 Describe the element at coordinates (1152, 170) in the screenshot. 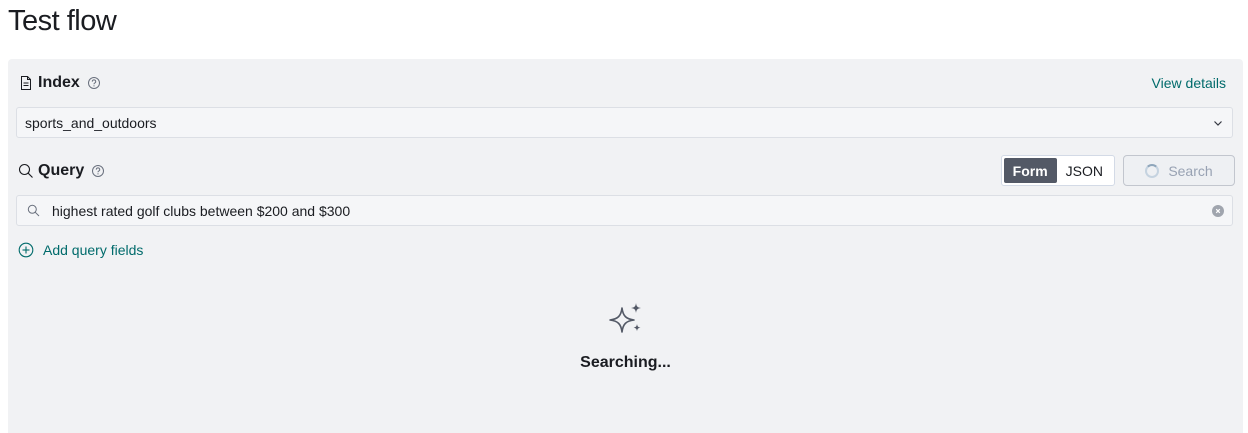

I see `spinner-icon` at that location.